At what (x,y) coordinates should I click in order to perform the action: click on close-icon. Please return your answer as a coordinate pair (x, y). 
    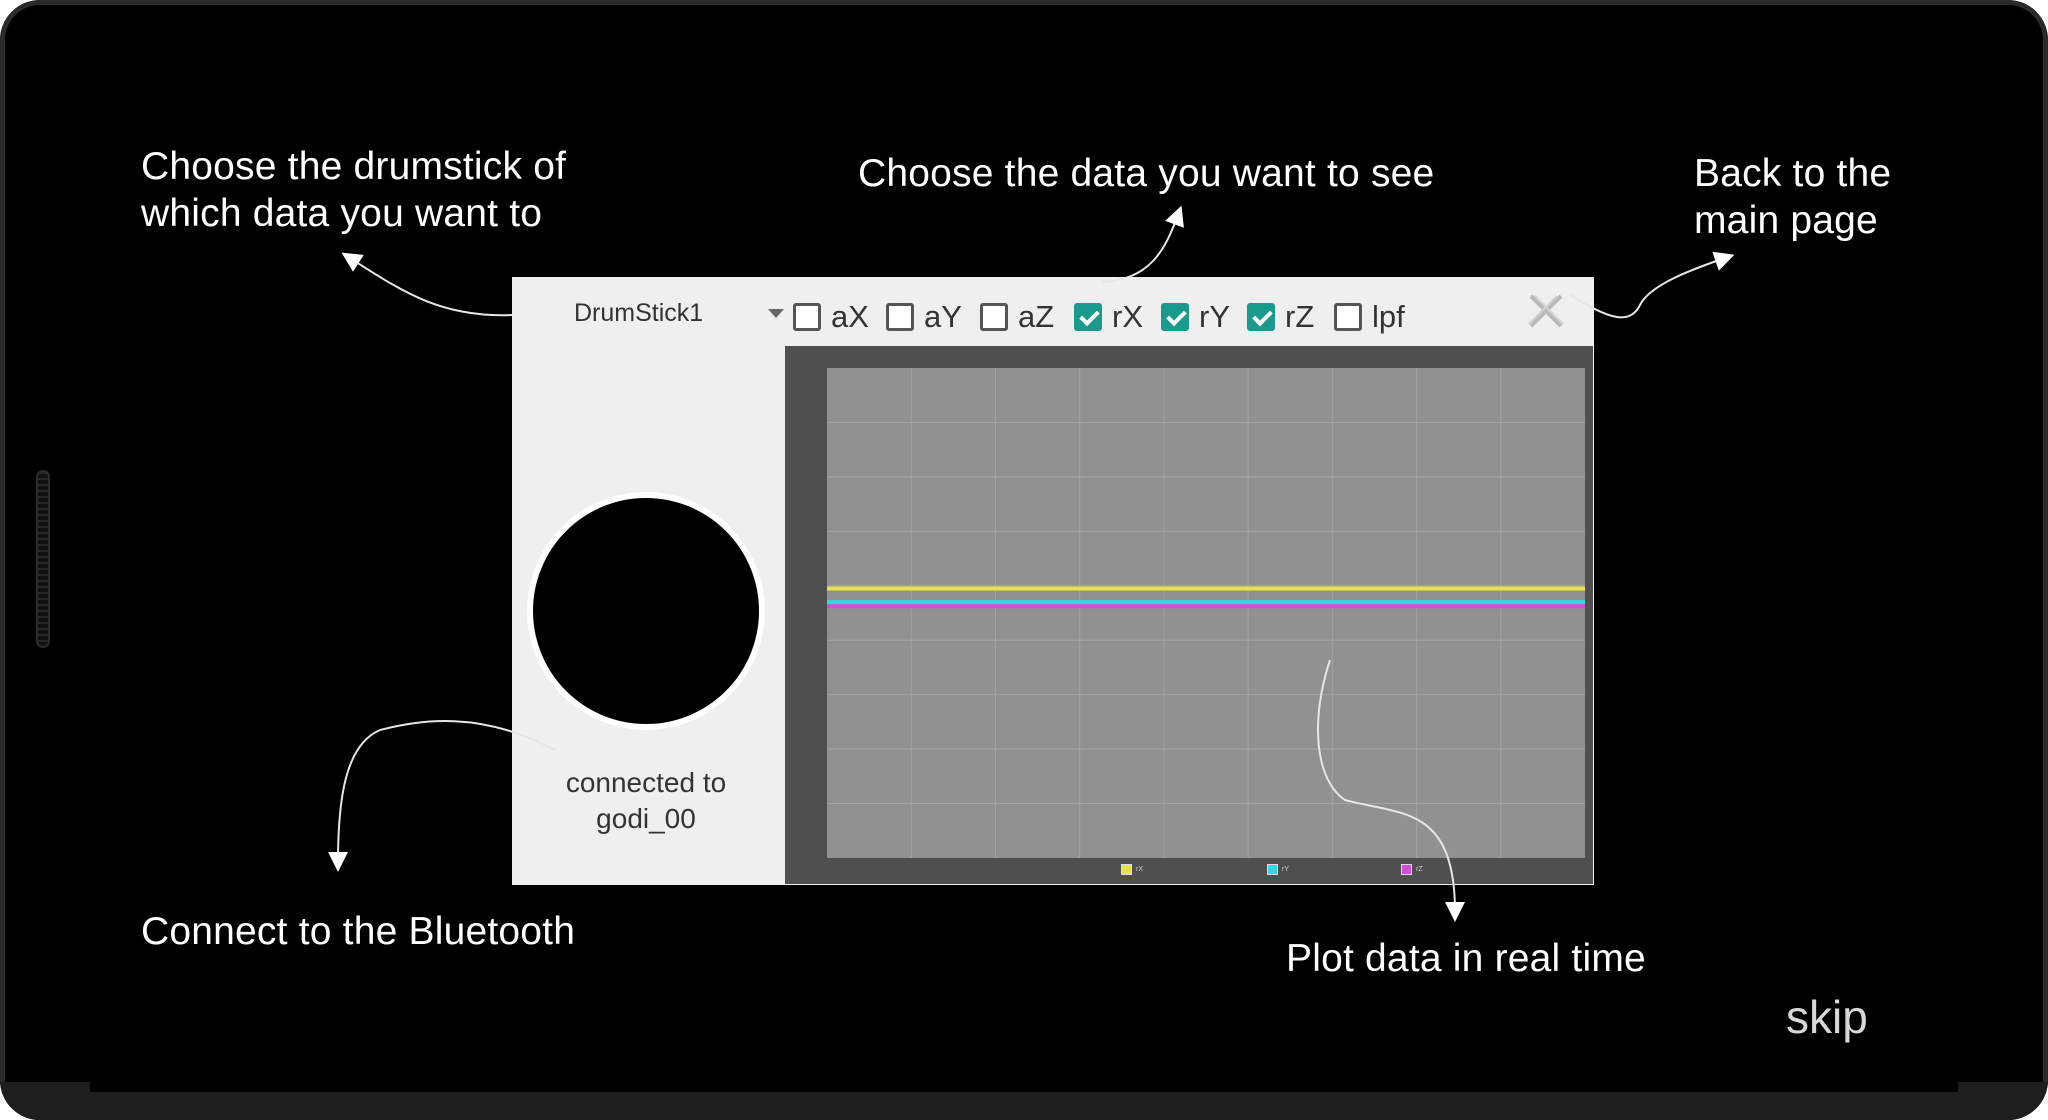
    Looking at the image, I should click on (1546, 311).